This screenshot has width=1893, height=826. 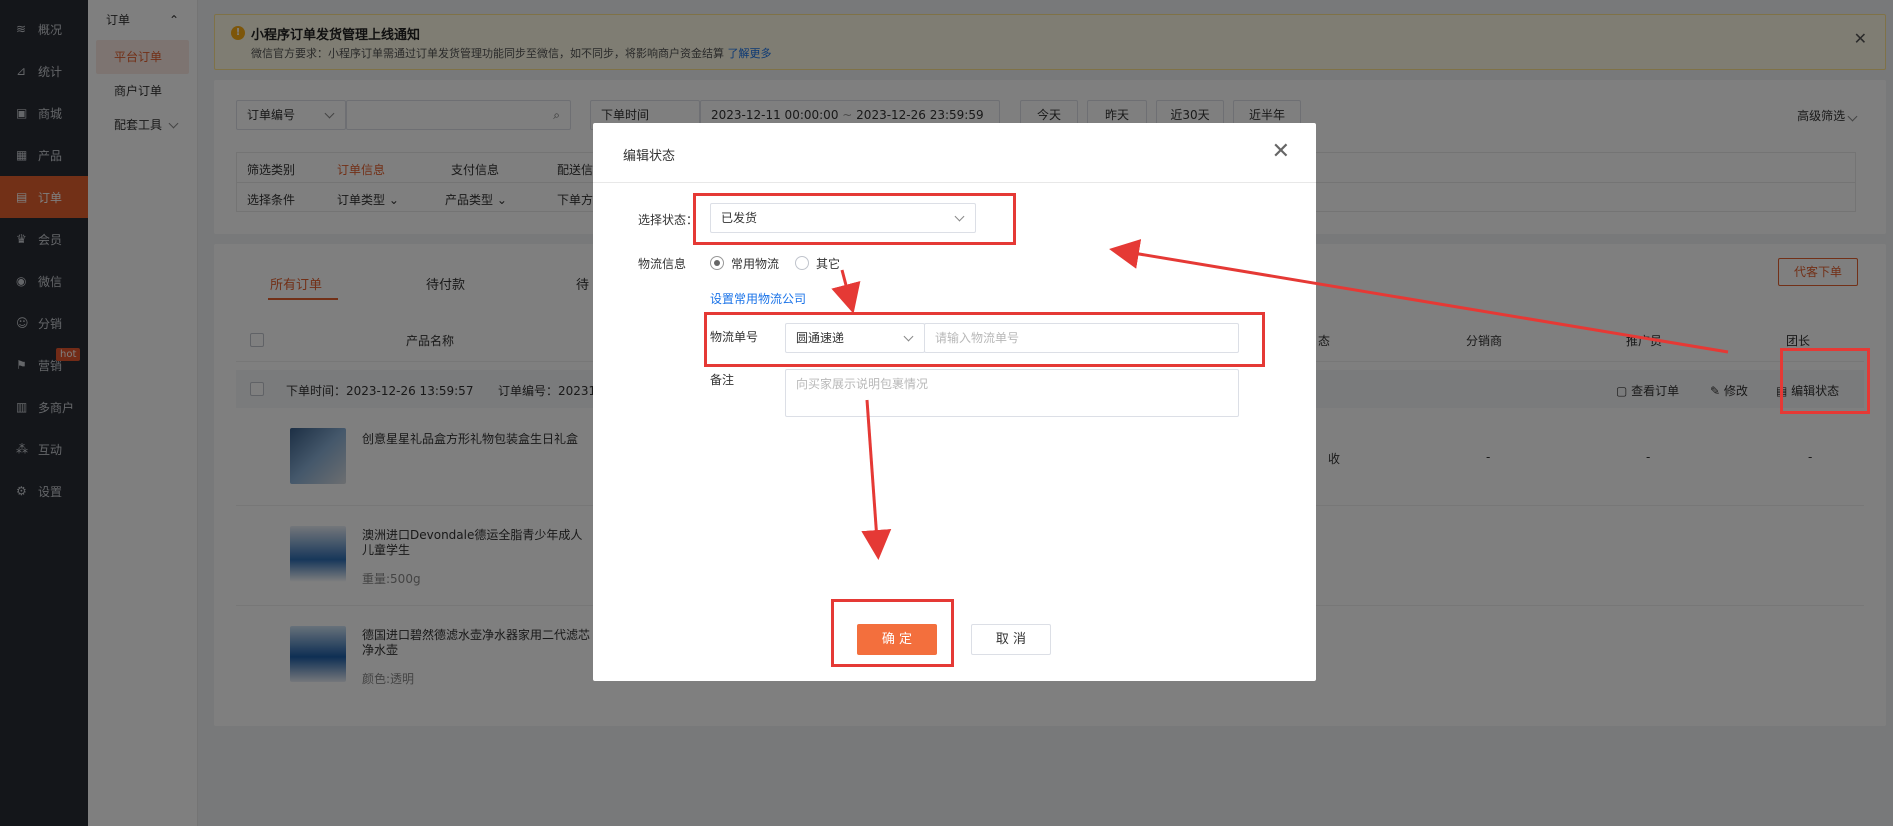 I want to click on remark-textarea: 向买家展示说明包裹情况, so click(x=1012, y=393).